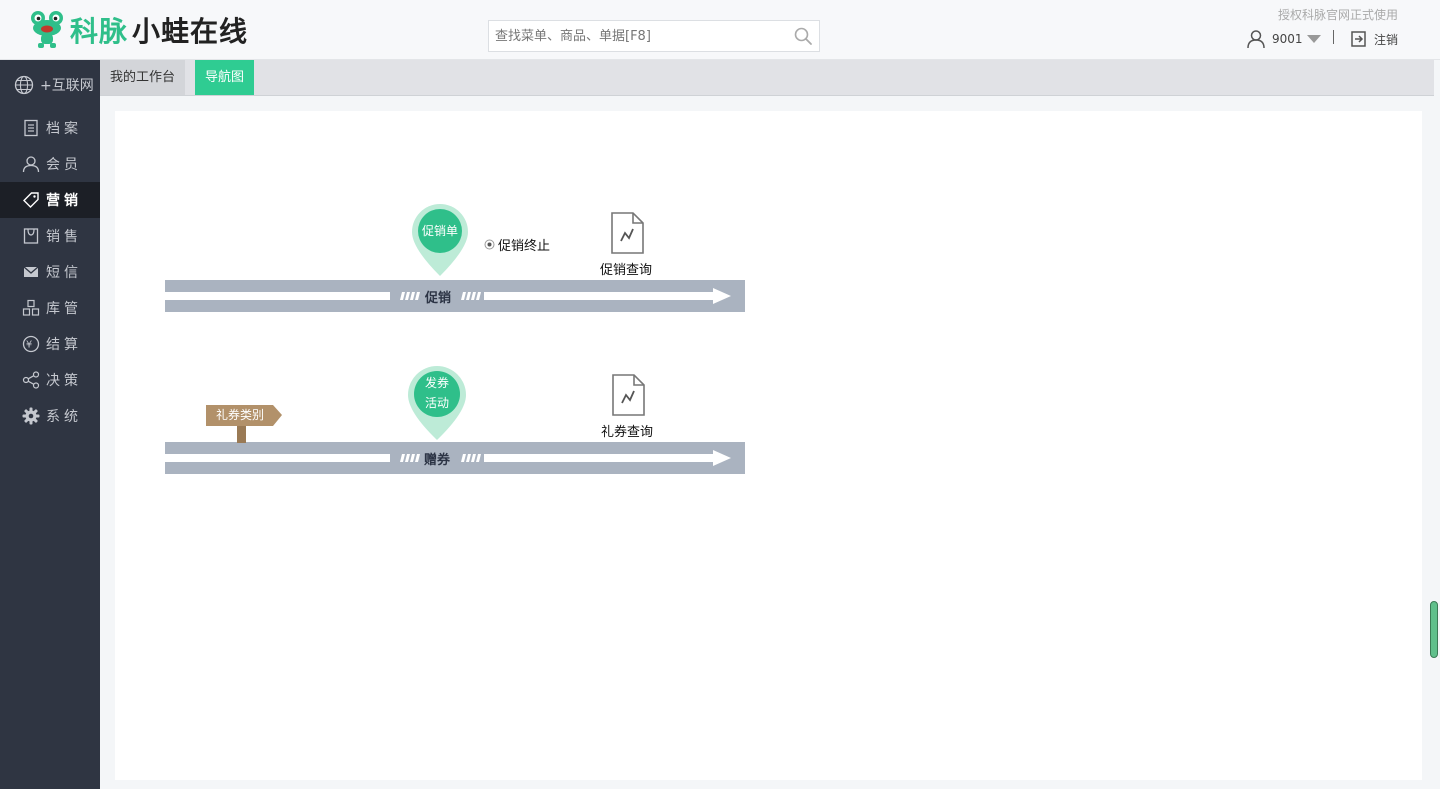  I want to click on sidebar-item-label: 库管, so click(64, 309).